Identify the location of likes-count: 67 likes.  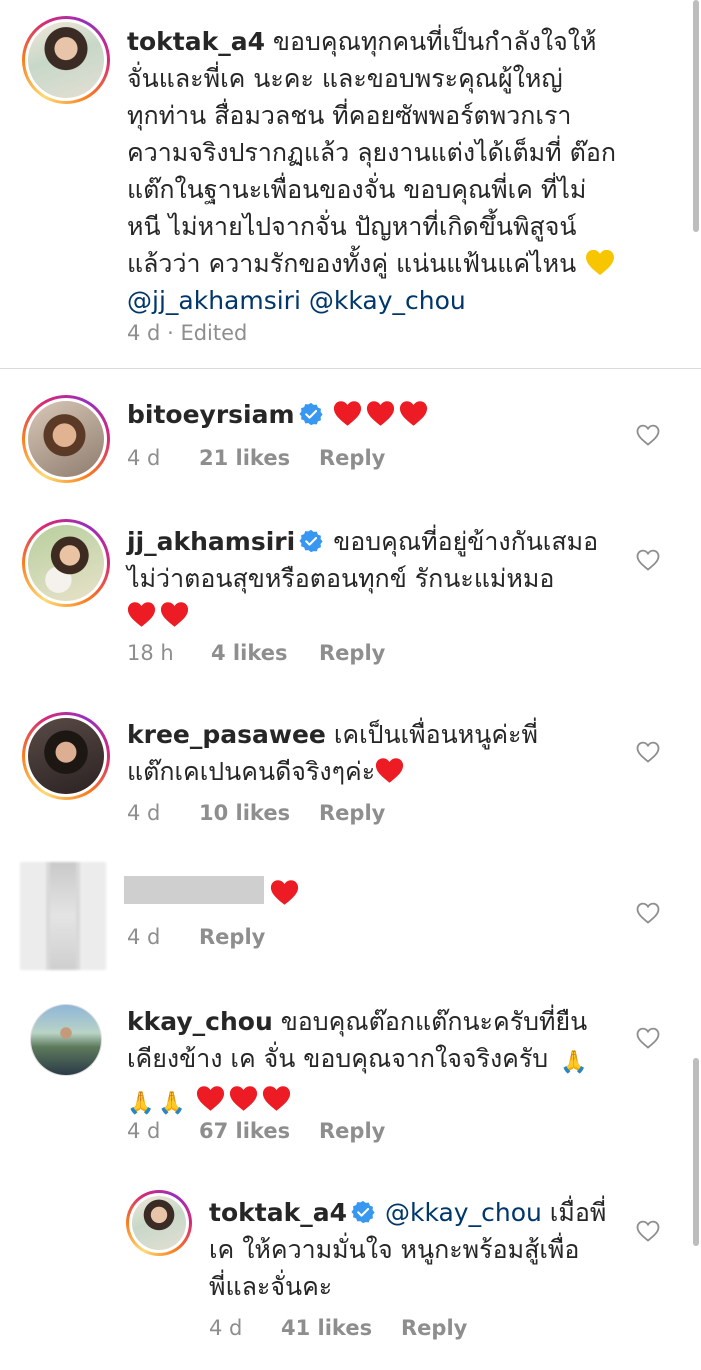
(259, 1131).